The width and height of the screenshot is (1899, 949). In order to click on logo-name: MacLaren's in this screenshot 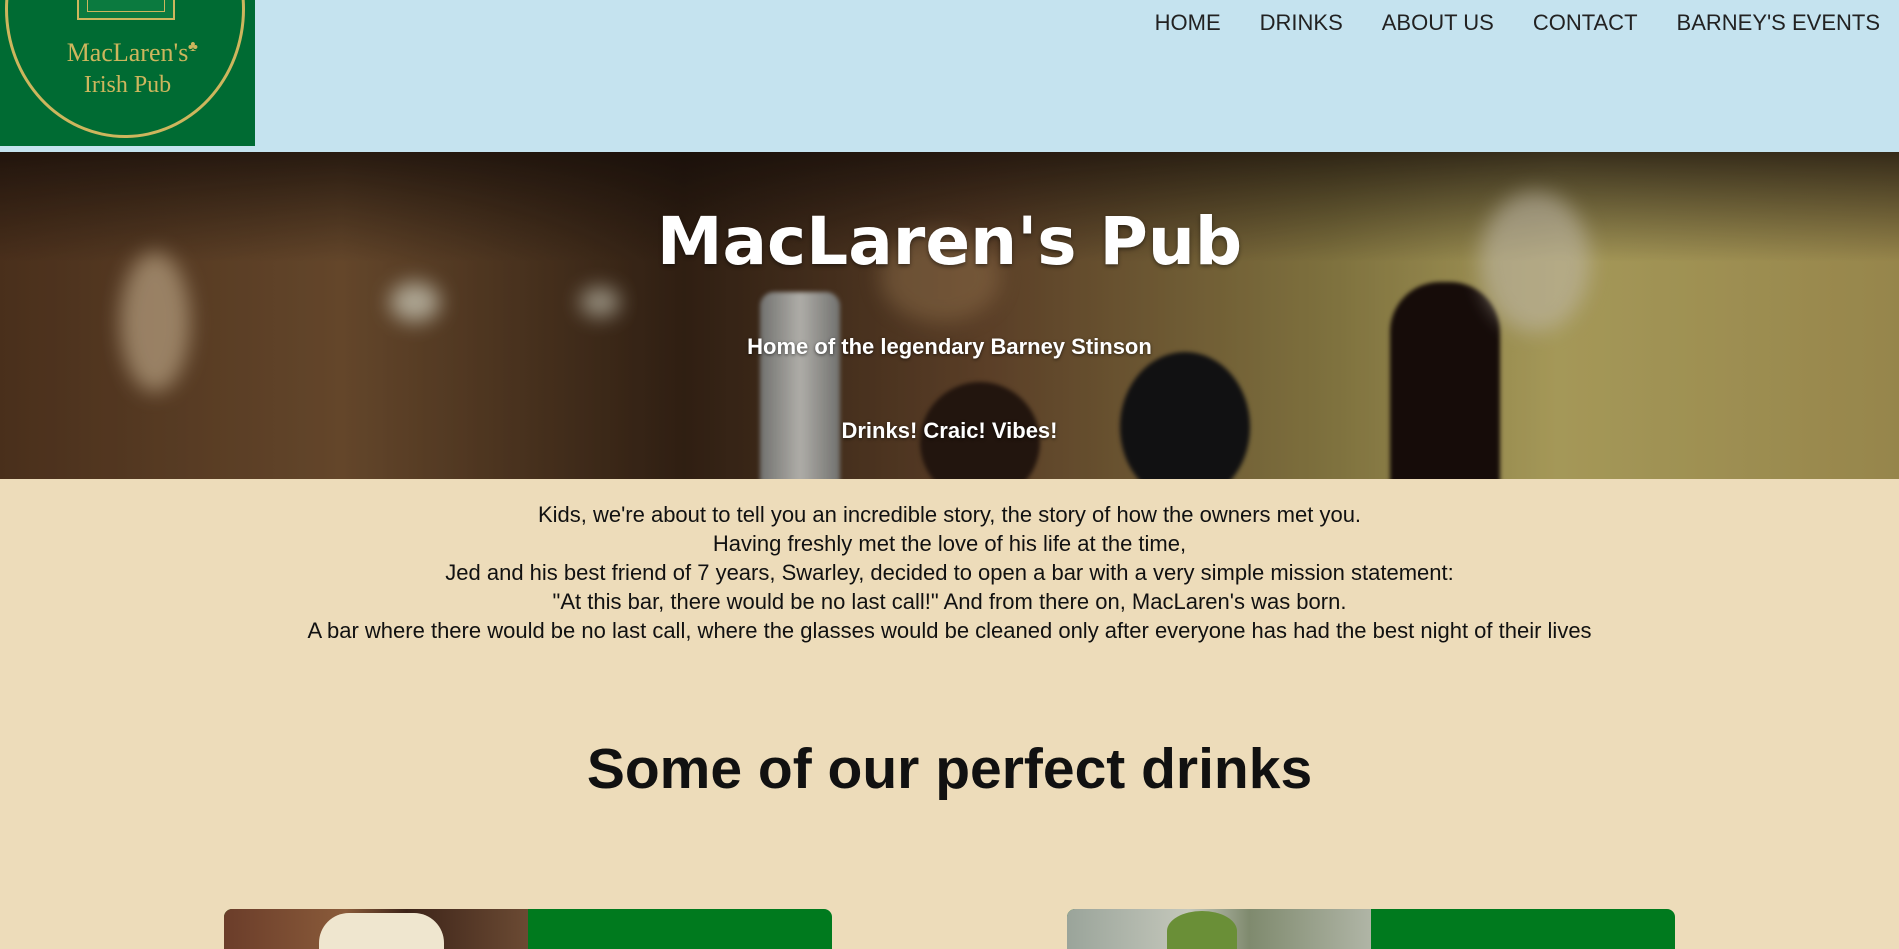, I will do `click(127, 52)`.